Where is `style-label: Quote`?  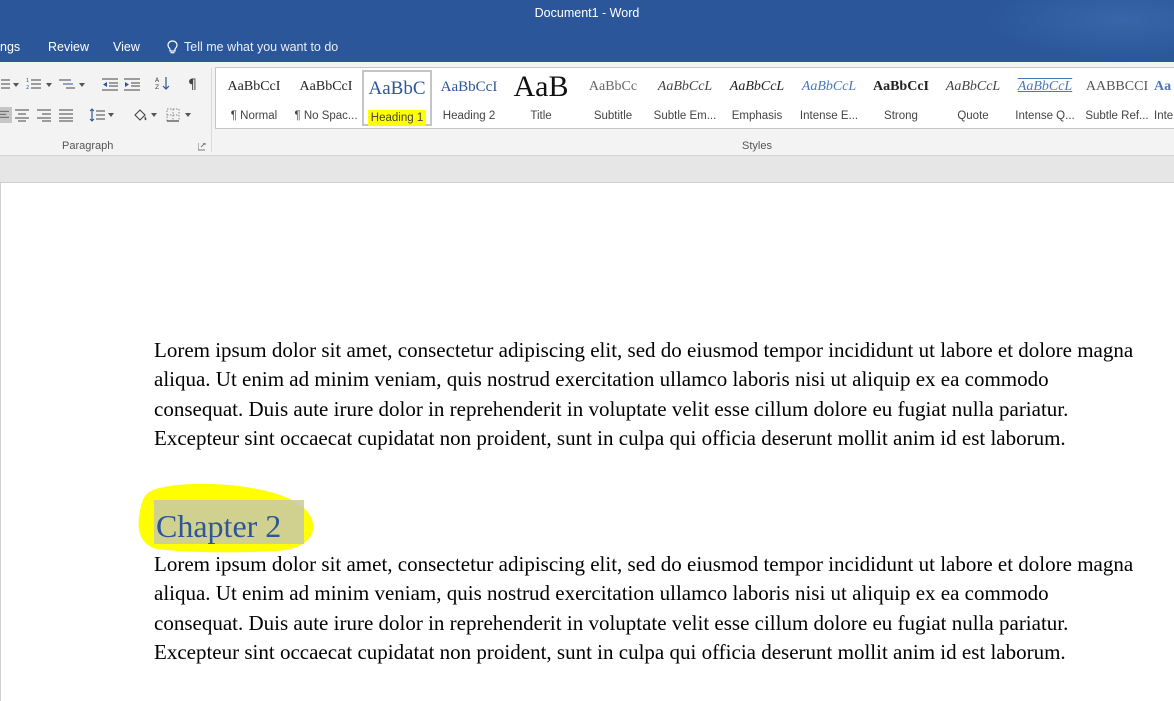
style-label: Quote is located at coordinates (973, 116).